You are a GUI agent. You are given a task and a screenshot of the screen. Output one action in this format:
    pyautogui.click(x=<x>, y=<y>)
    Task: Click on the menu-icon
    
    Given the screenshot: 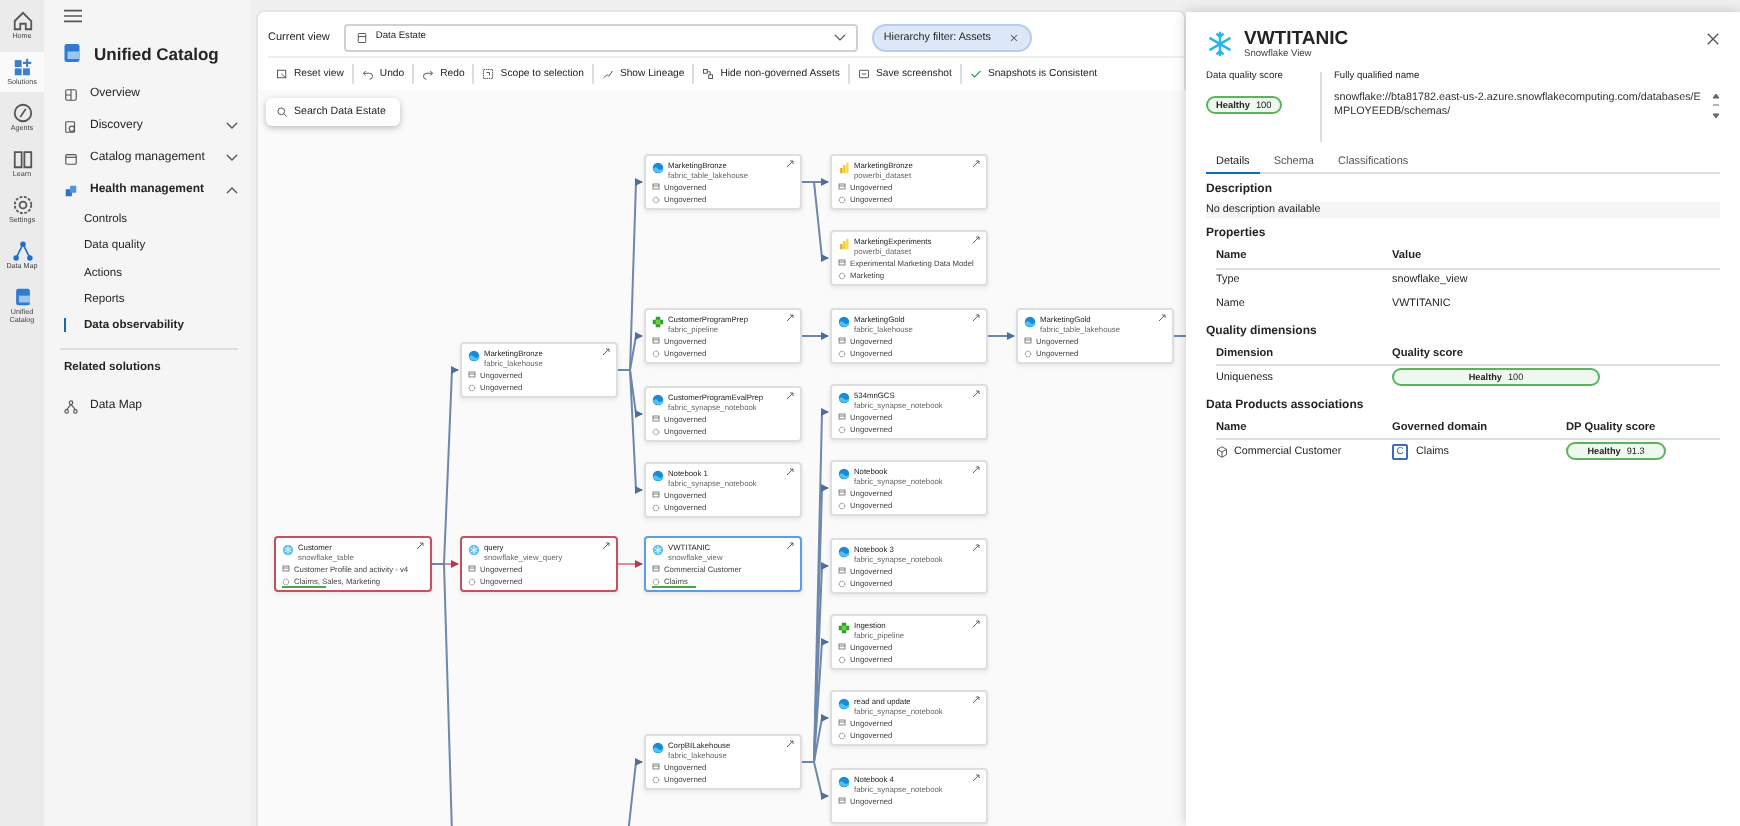 What is the action you would take?
    pyautogui.click(x=73, y=16)
    